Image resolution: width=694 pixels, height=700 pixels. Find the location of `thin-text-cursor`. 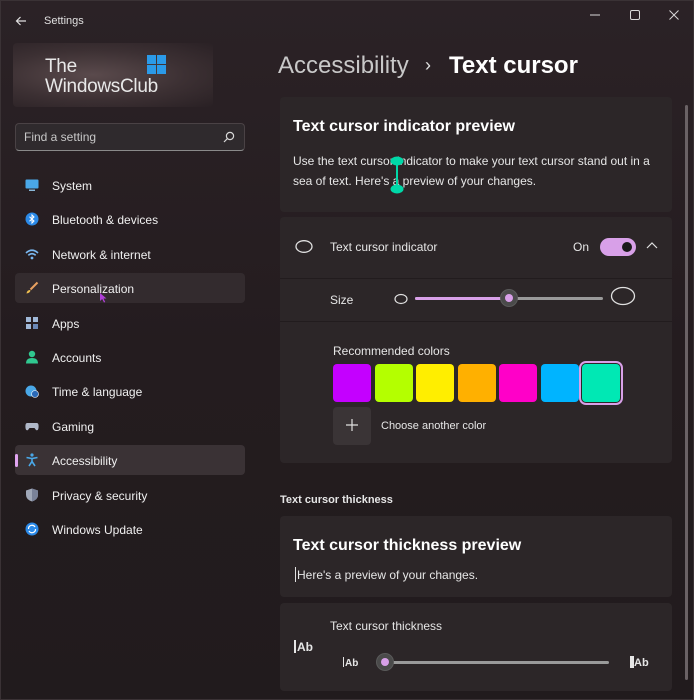

thin-text-cursor is located at coordinates (295, 574).